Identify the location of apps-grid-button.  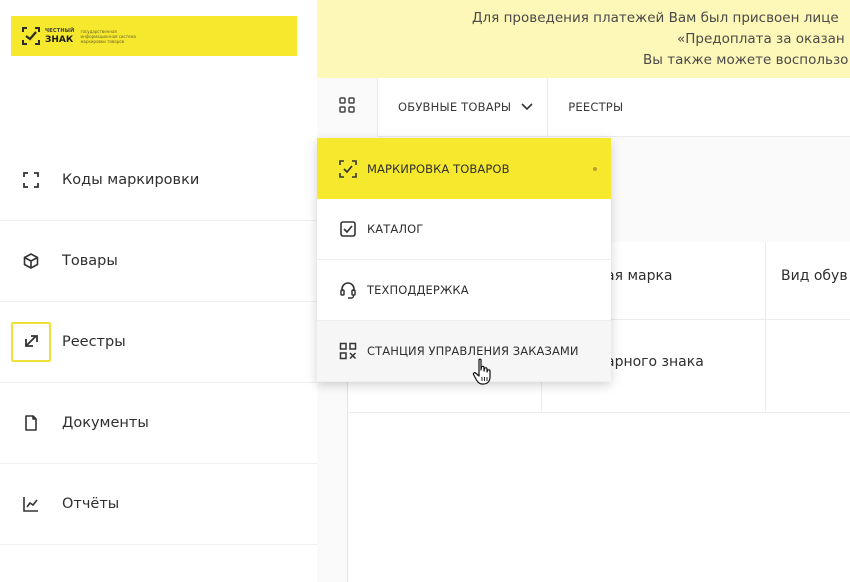
(347, 107).